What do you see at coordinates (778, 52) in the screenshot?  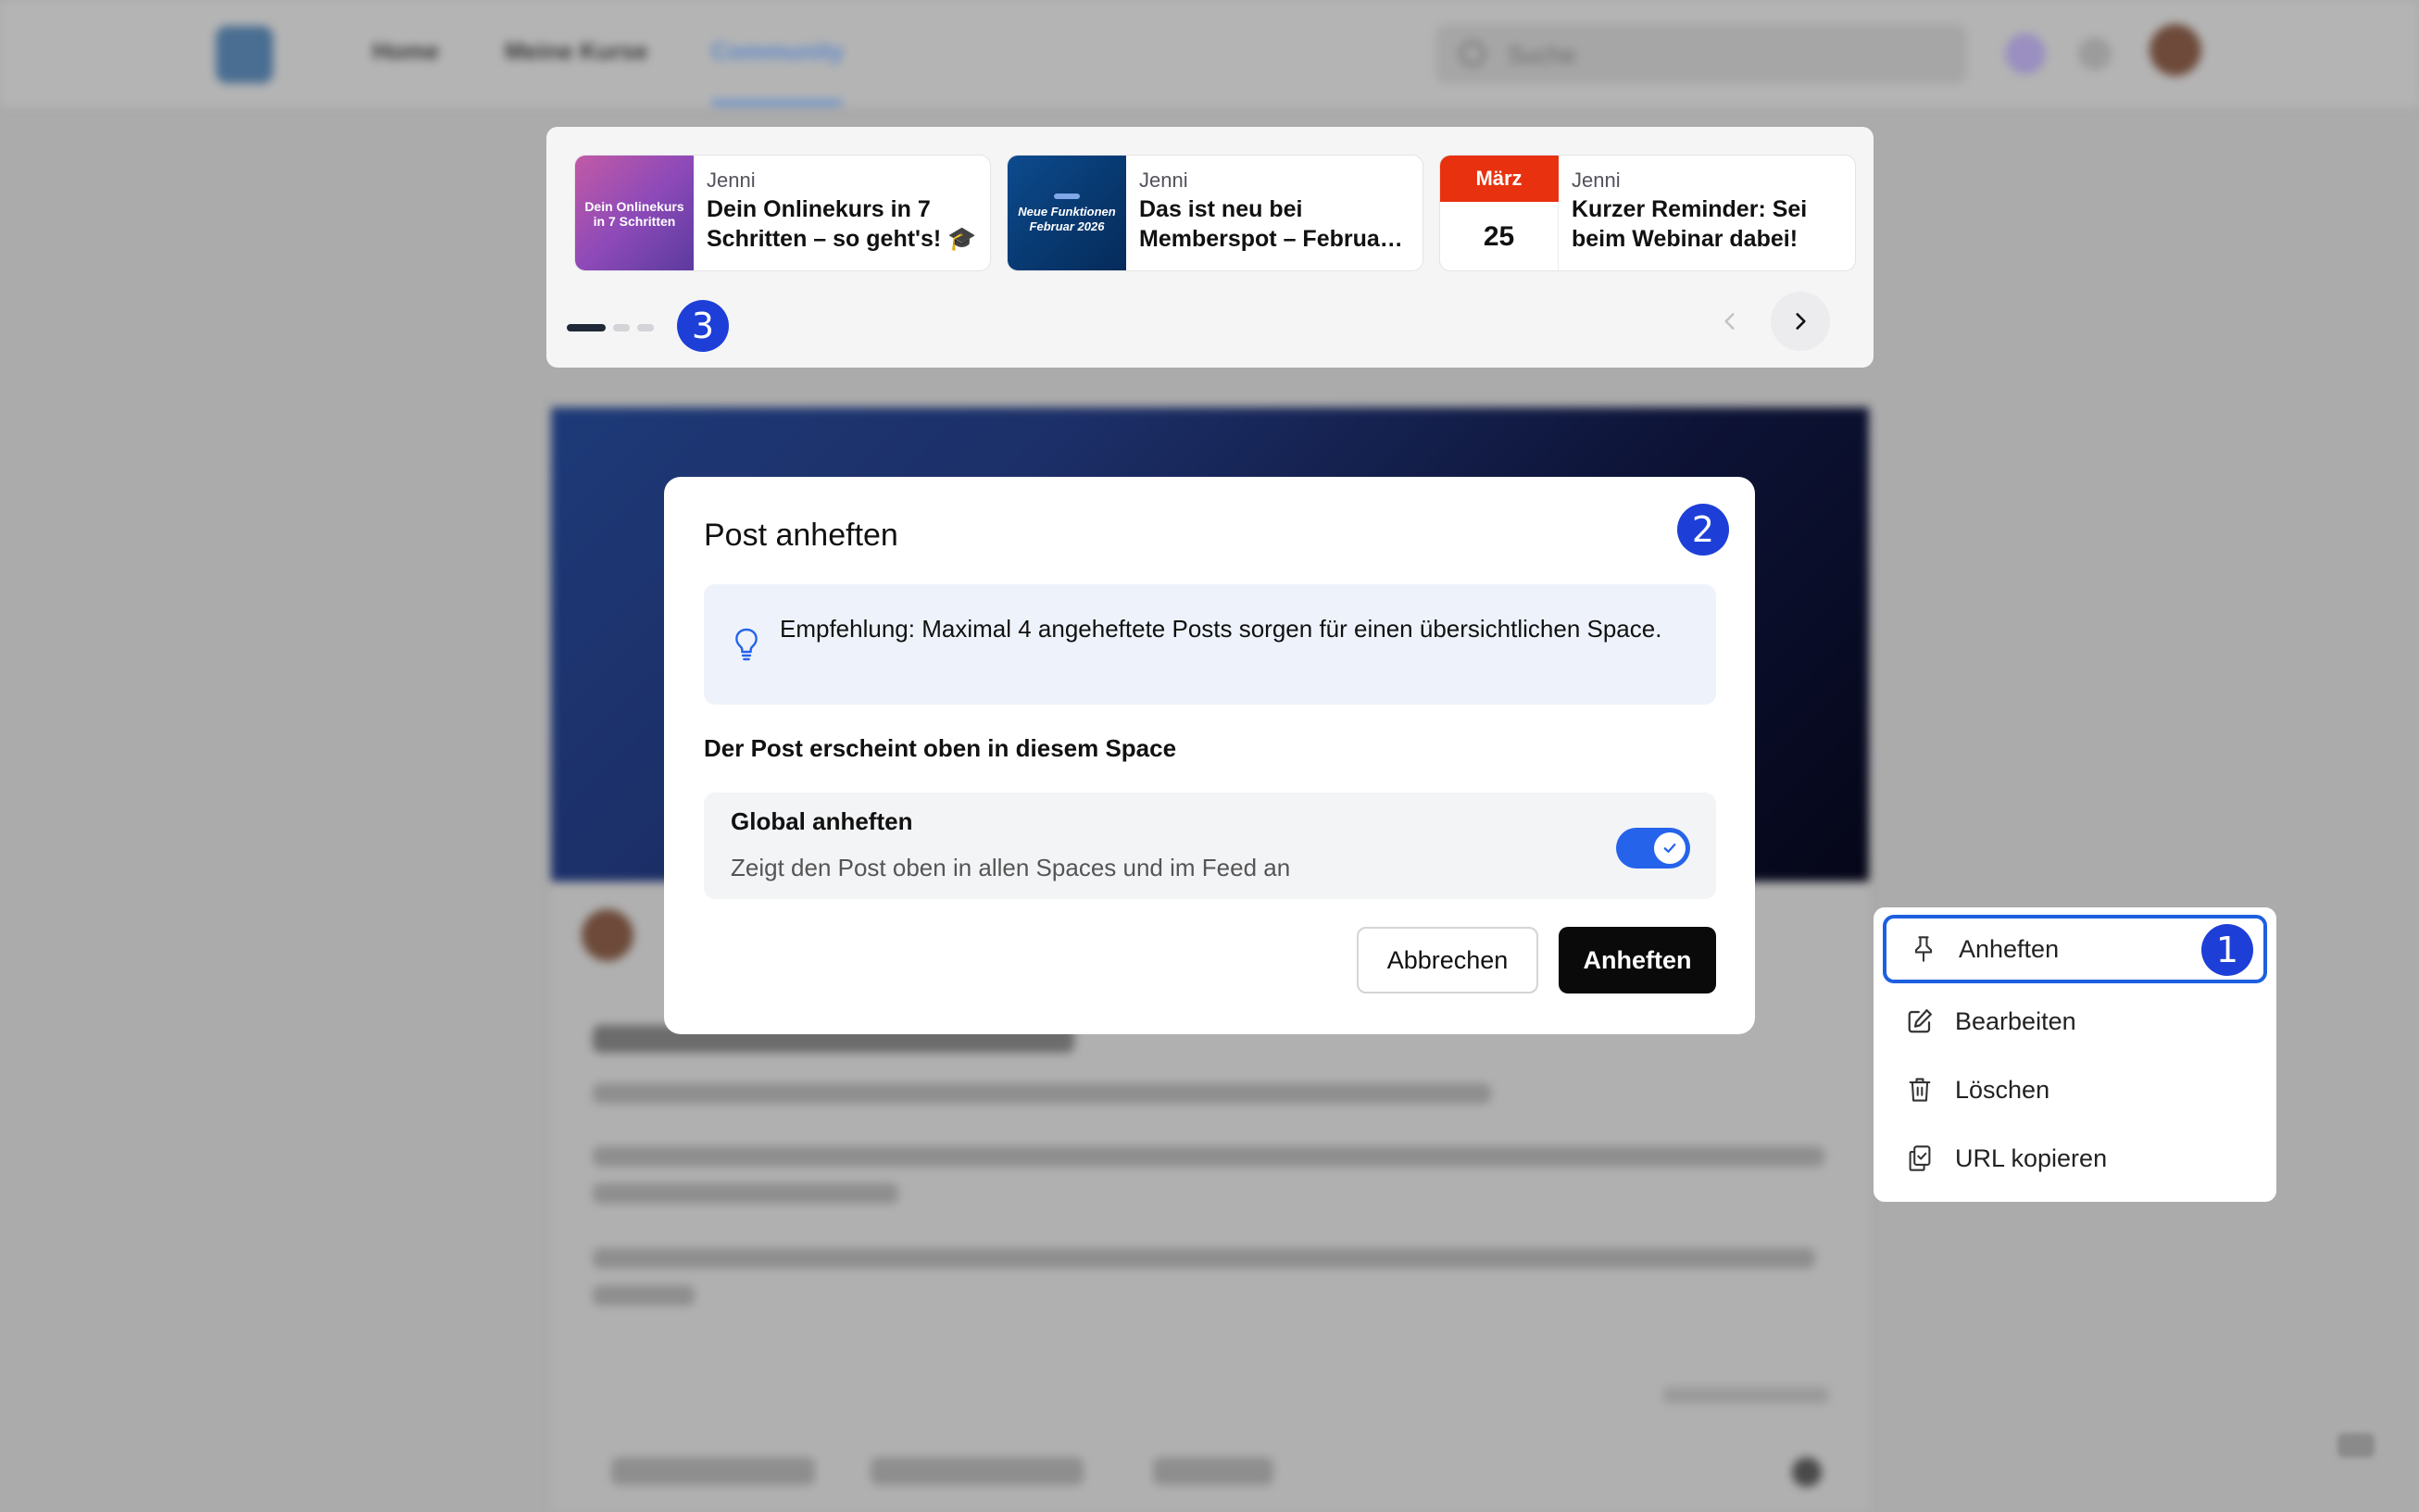 I see `nav-community: Community` at bounding box center [778, 52].